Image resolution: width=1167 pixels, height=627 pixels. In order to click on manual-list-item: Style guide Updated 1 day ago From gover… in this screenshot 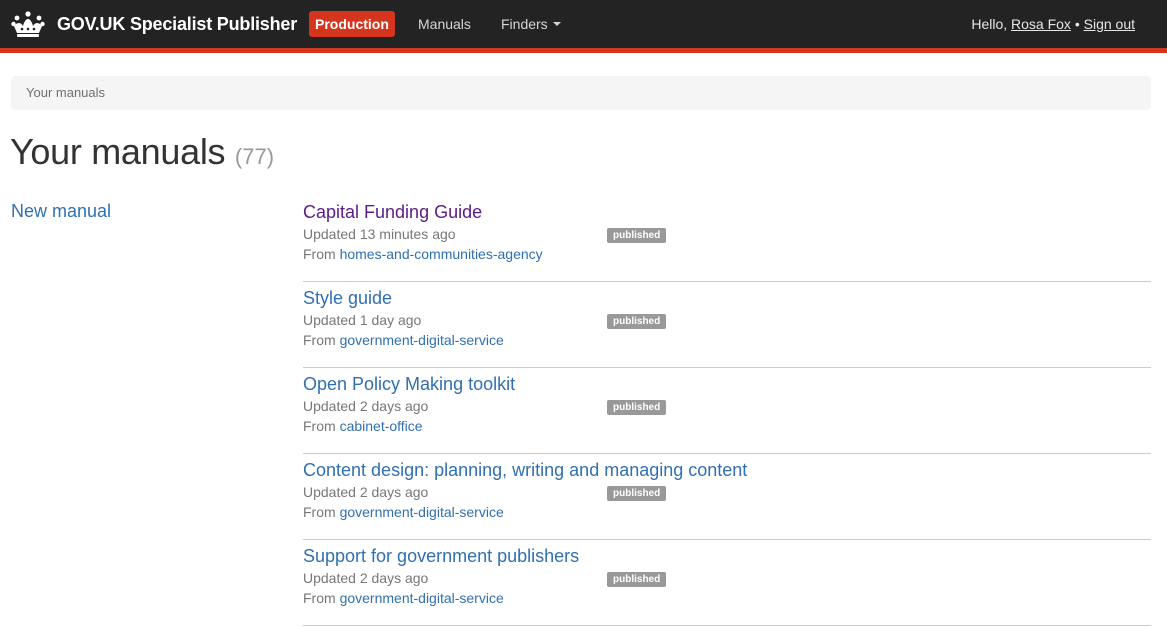, I will do `click(727, 325)`.